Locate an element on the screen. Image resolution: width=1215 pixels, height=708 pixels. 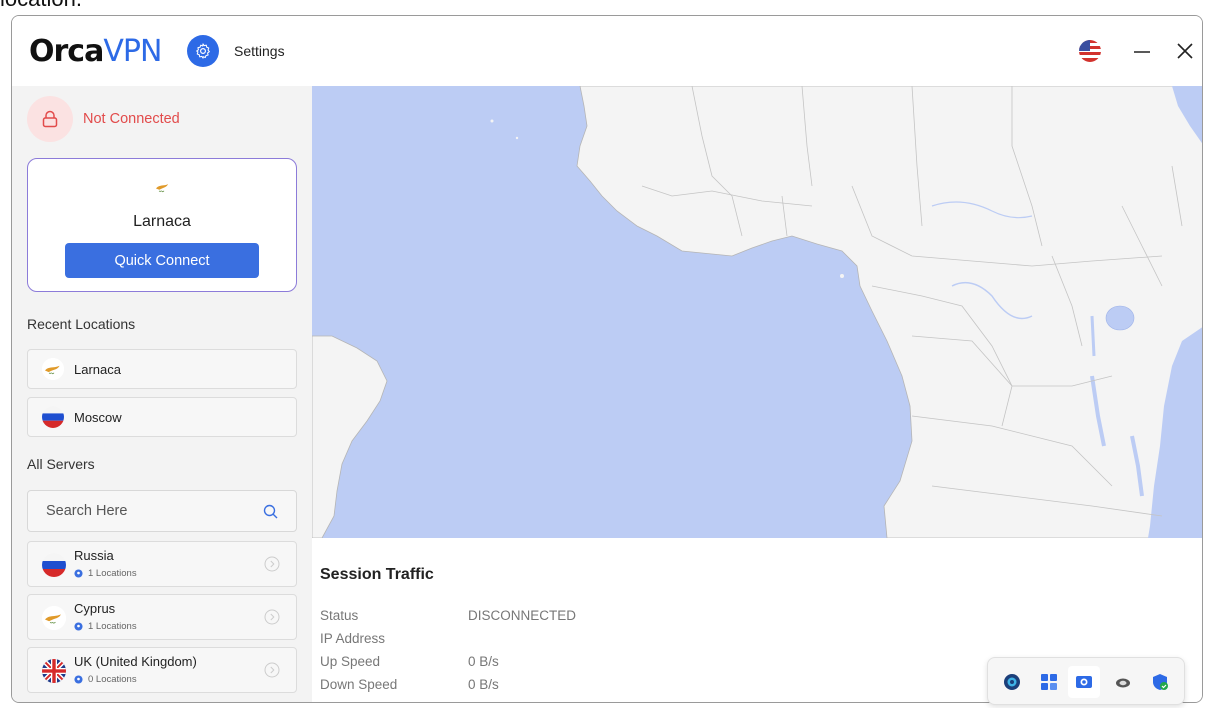
recent-location-item: Moscow is located at coordinates (162, 417).